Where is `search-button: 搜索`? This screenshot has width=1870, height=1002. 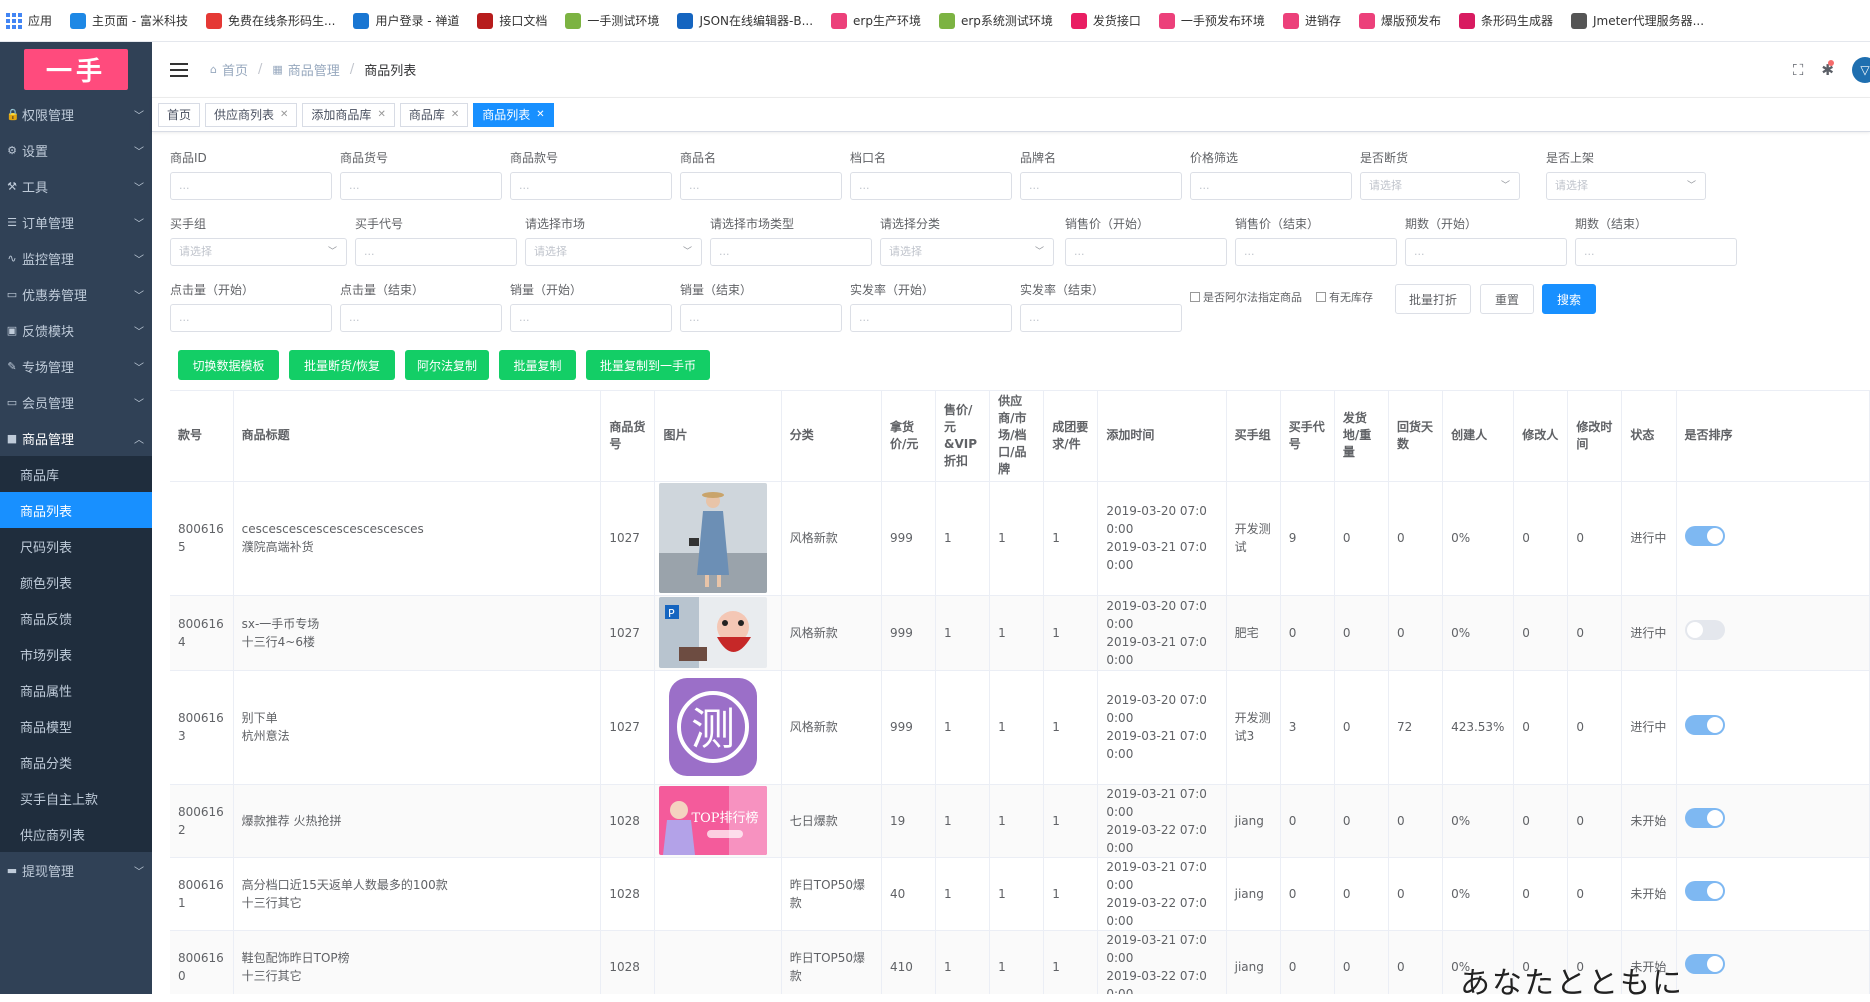
search-button: 搜索 is located at coordinates (1569, 299).